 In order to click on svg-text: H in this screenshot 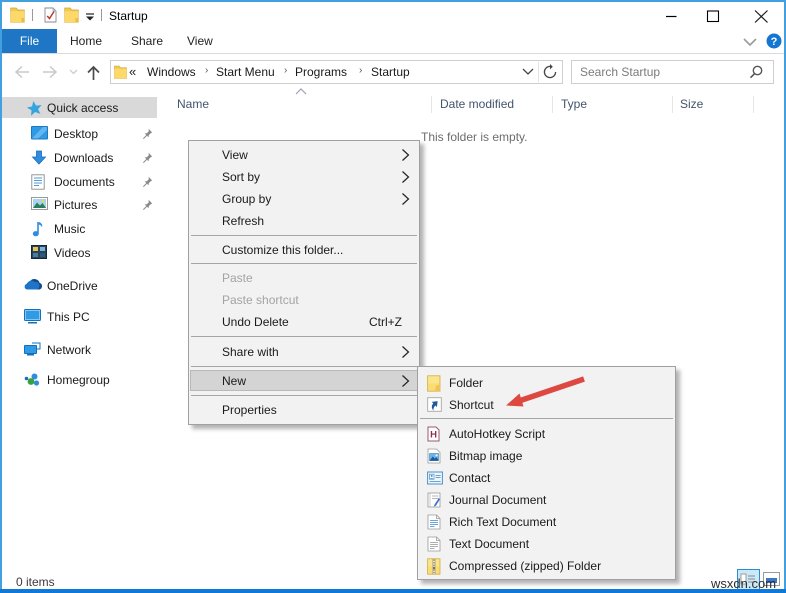, I will do `click(433, 435)`.